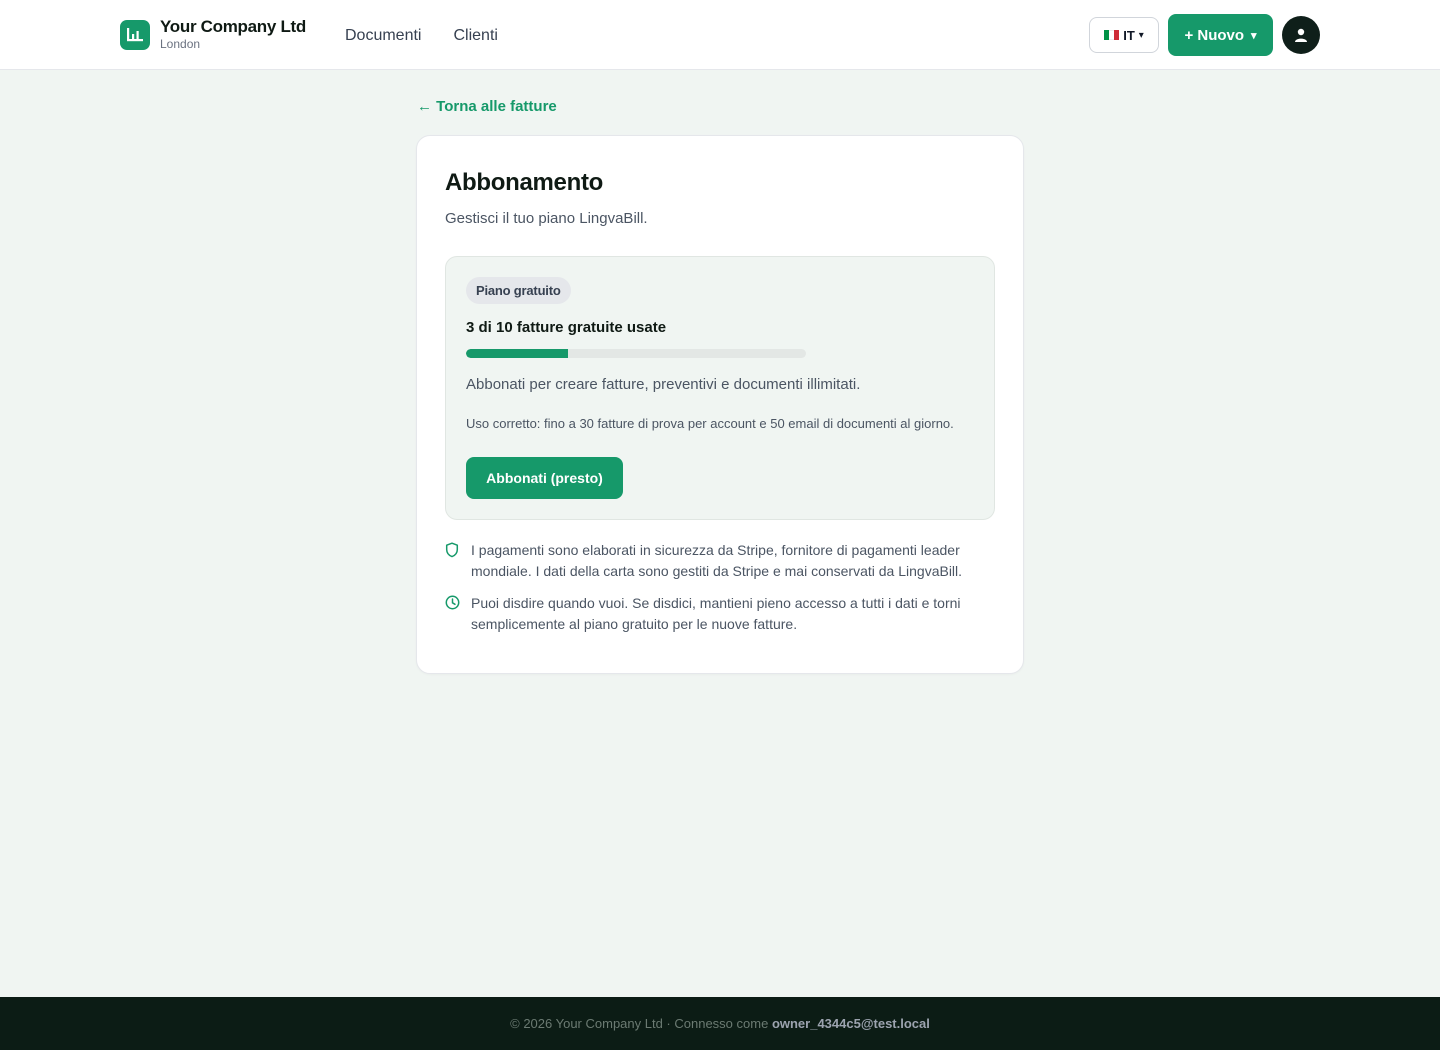  What do you see at coordinates (135, 35) in the screenshot?
I see `chart-logo-icon` at bounding box center [135, 35].